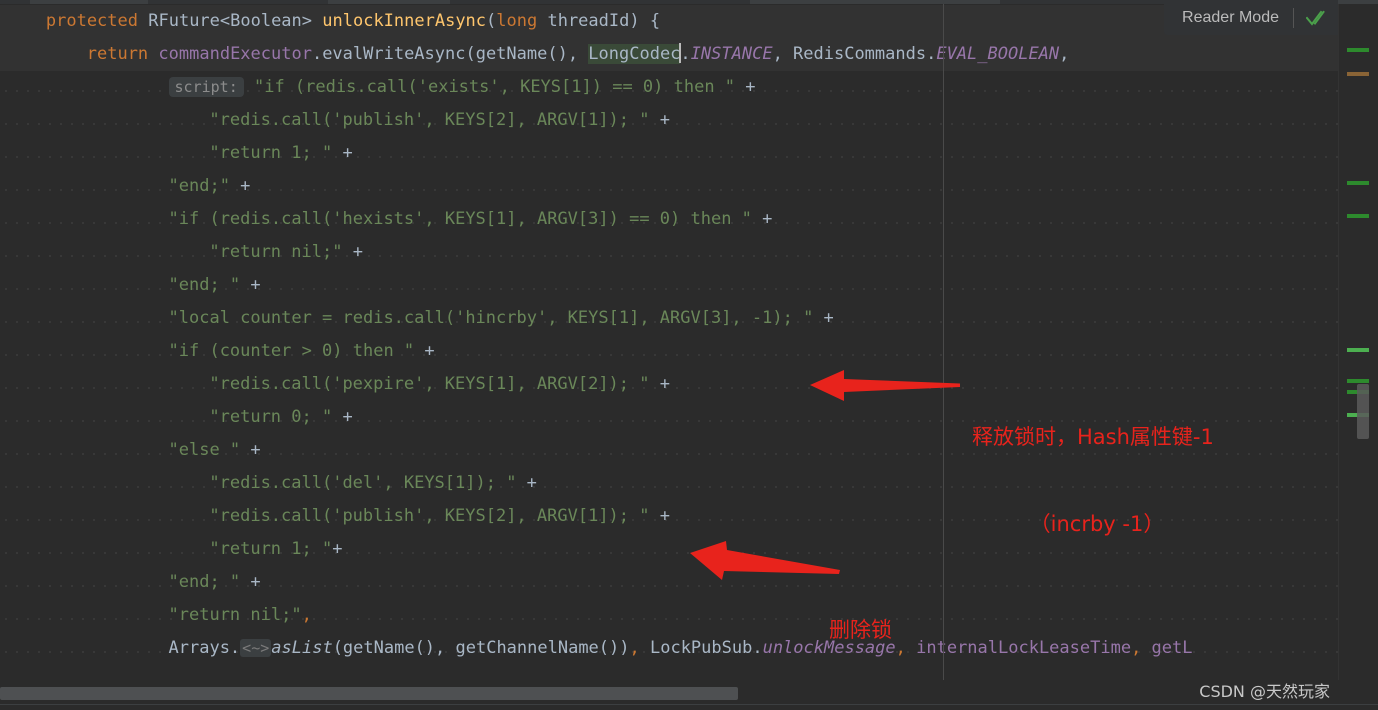 The height and width of the screenshot is (710, 1378). What do you see at coordinates (860, 630) in the screenshot?
I see `delete-lock-annotation-line1: 删除锁` at bounding box center [860, 630].